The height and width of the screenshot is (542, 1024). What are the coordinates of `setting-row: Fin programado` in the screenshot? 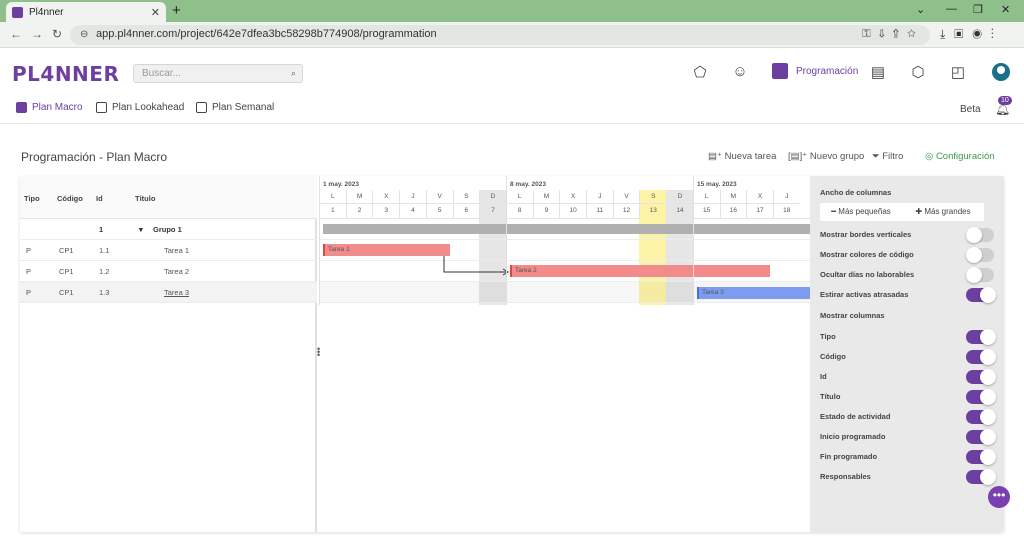 It's located at (908, 457).